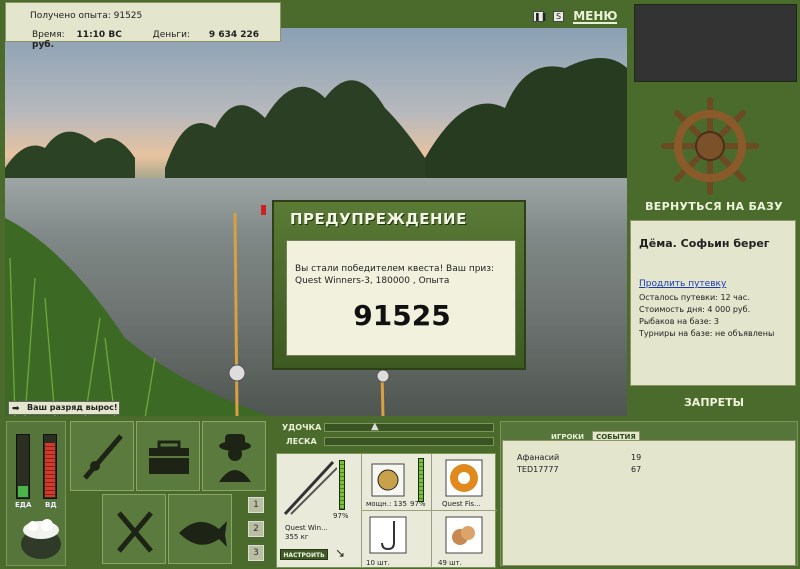  I want to click on status-gauges: ЕДА ВД, so click(36, 493).